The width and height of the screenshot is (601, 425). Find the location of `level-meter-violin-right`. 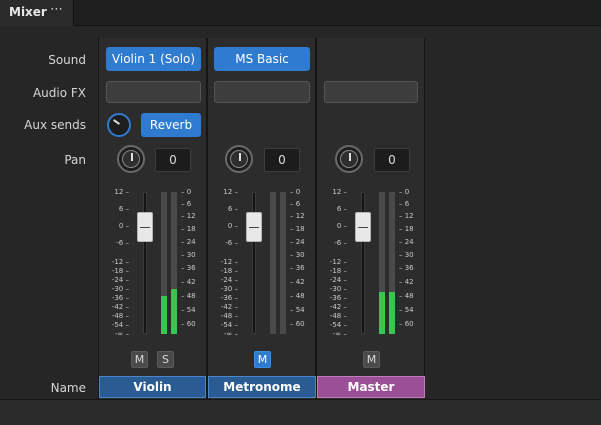

level-meter-violin-right is located at coordinates (174, 263).